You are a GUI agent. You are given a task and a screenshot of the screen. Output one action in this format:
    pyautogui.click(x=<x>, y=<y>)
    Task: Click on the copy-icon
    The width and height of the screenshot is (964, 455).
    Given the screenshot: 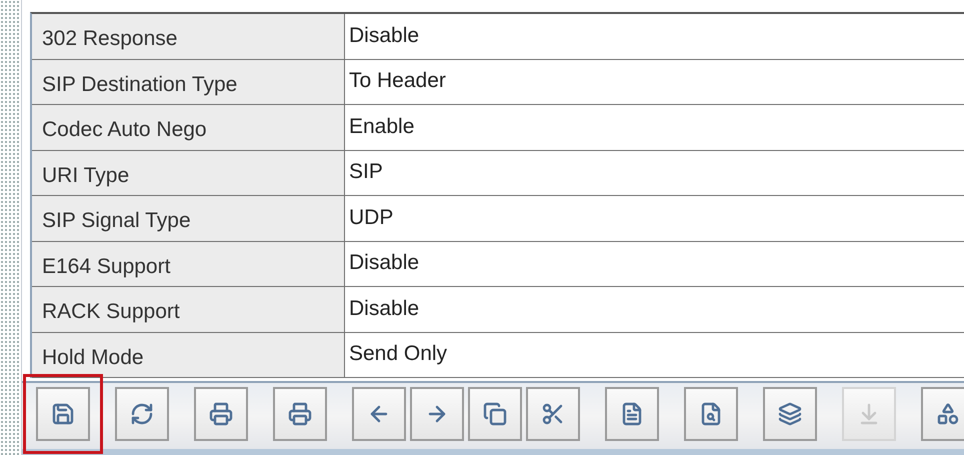 What is the action you would take?
    pyautogui.click(x=495, y=414)
    